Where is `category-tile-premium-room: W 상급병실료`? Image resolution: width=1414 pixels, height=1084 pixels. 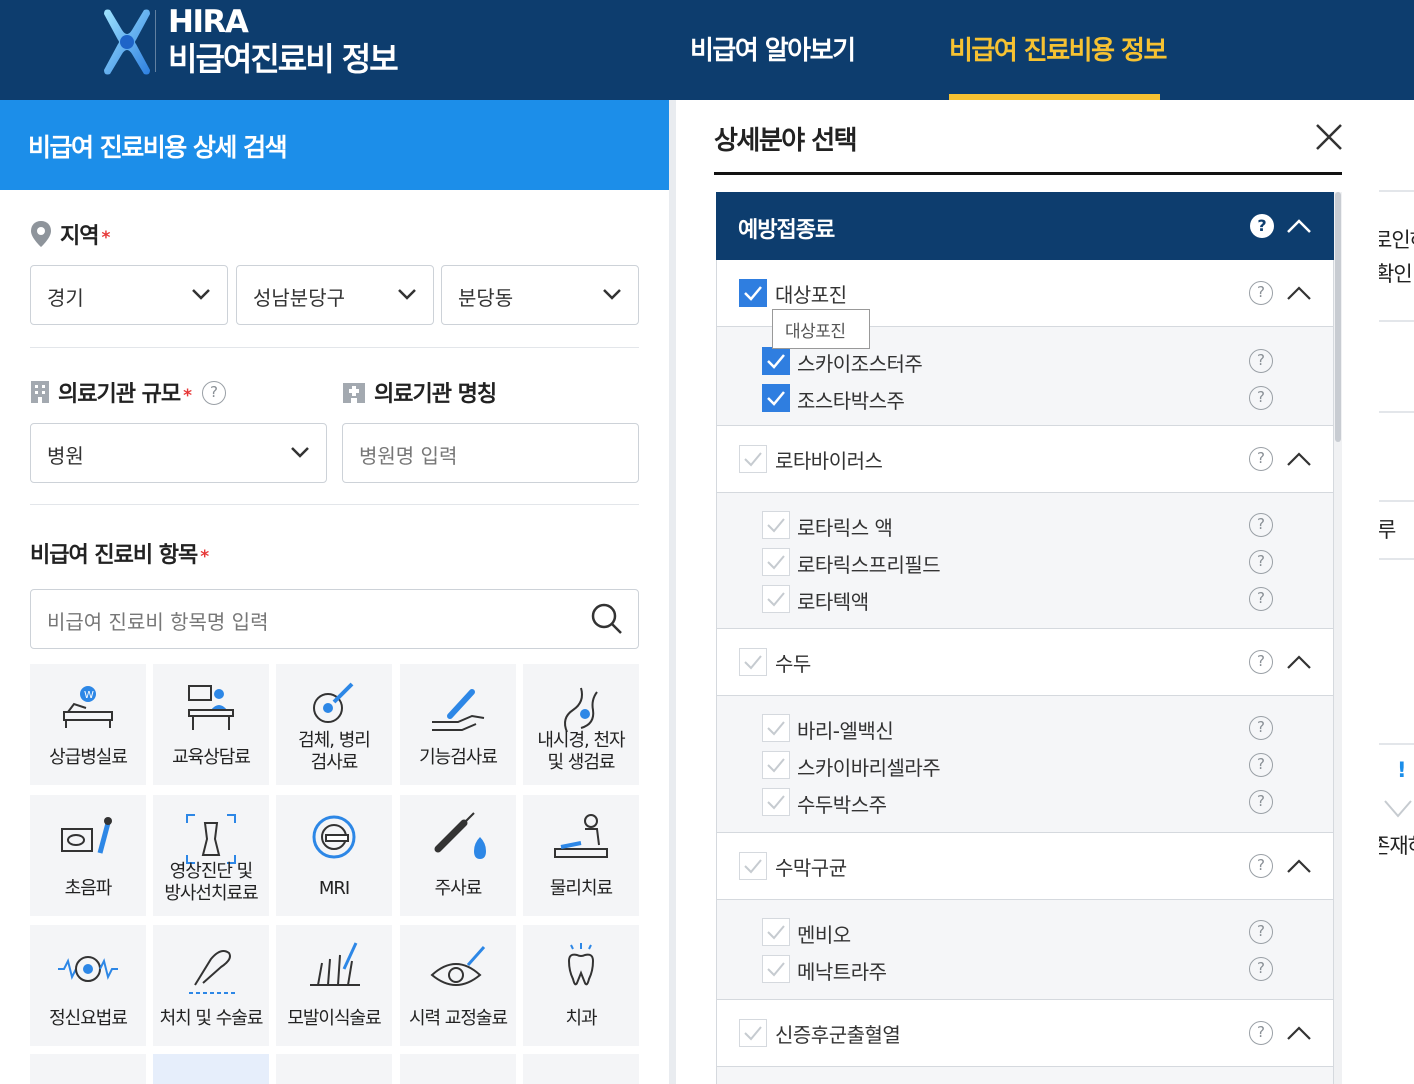 category-tile-premium-room: W 상급병실료 is located at coordinates (88, 724).